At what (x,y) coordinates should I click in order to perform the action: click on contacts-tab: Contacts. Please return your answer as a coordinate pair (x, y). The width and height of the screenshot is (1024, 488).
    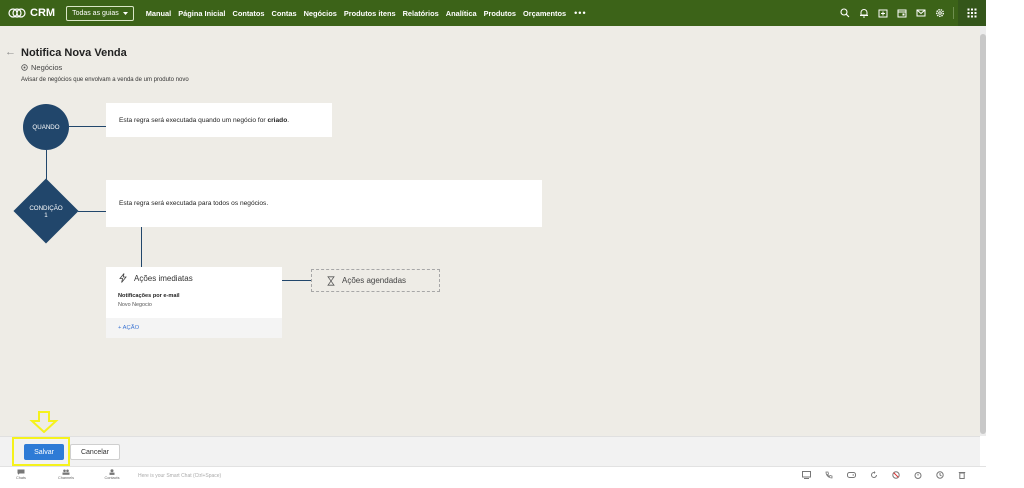
    Looking at the image, I should click on (112, 474).